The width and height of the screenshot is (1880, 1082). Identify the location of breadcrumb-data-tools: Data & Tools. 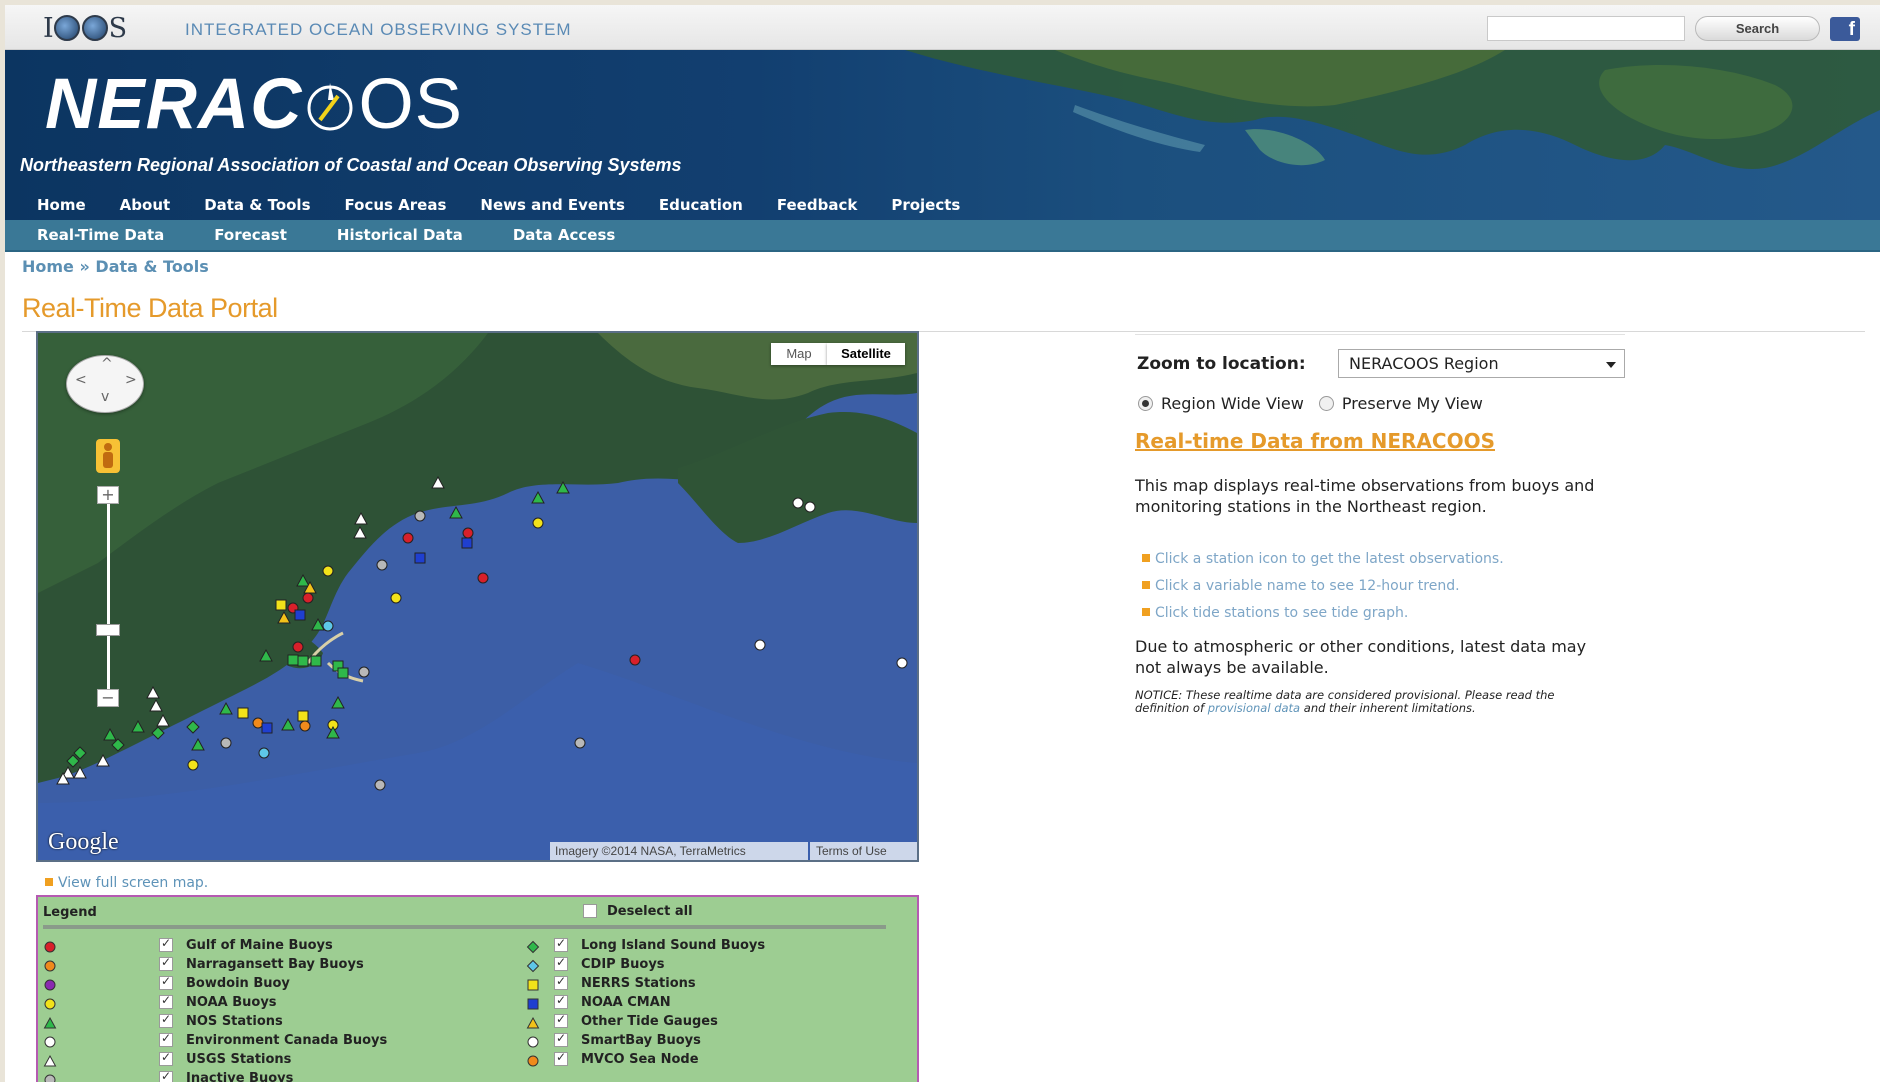
(151, 266).